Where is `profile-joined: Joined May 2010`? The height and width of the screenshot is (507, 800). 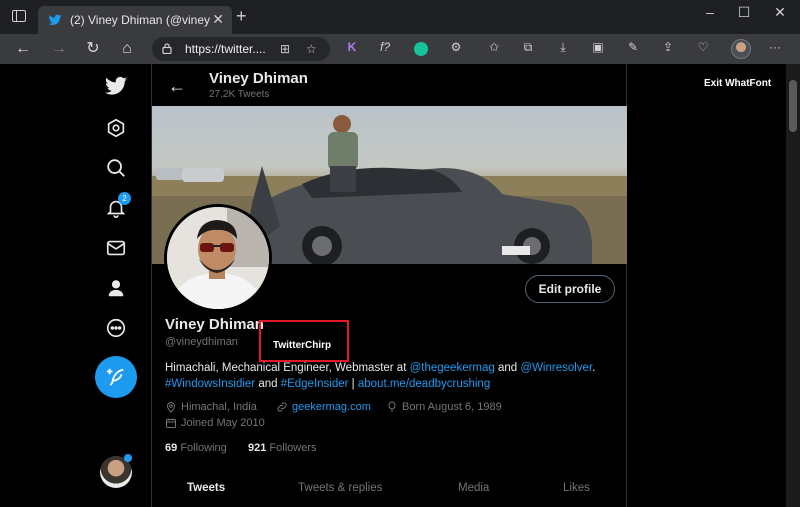
profile-joined: Joined May 2010 is located at coordinates (215, 423).